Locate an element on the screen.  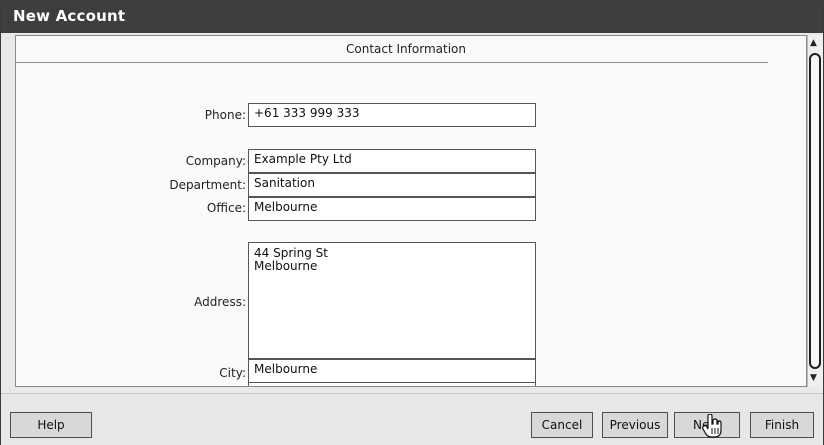
city-input: Melbourne is located at coordinates (392, 371).